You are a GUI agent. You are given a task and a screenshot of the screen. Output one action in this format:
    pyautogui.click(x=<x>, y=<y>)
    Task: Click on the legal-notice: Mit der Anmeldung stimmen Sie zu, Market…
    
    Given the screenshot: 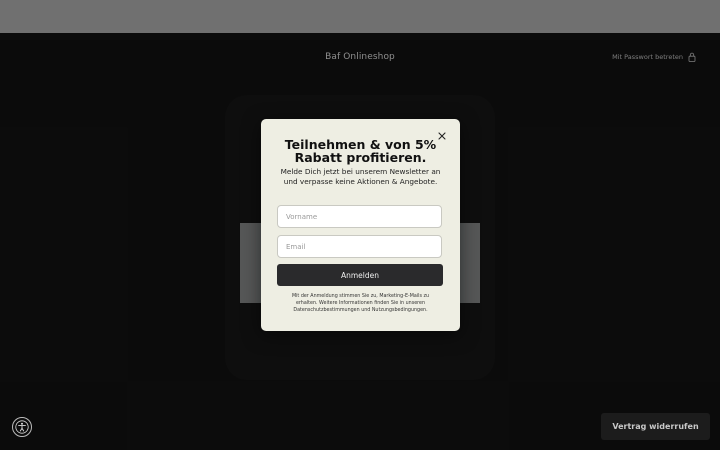 What is the action you would take?
    pyautogui.click(x=360, y=303)
    